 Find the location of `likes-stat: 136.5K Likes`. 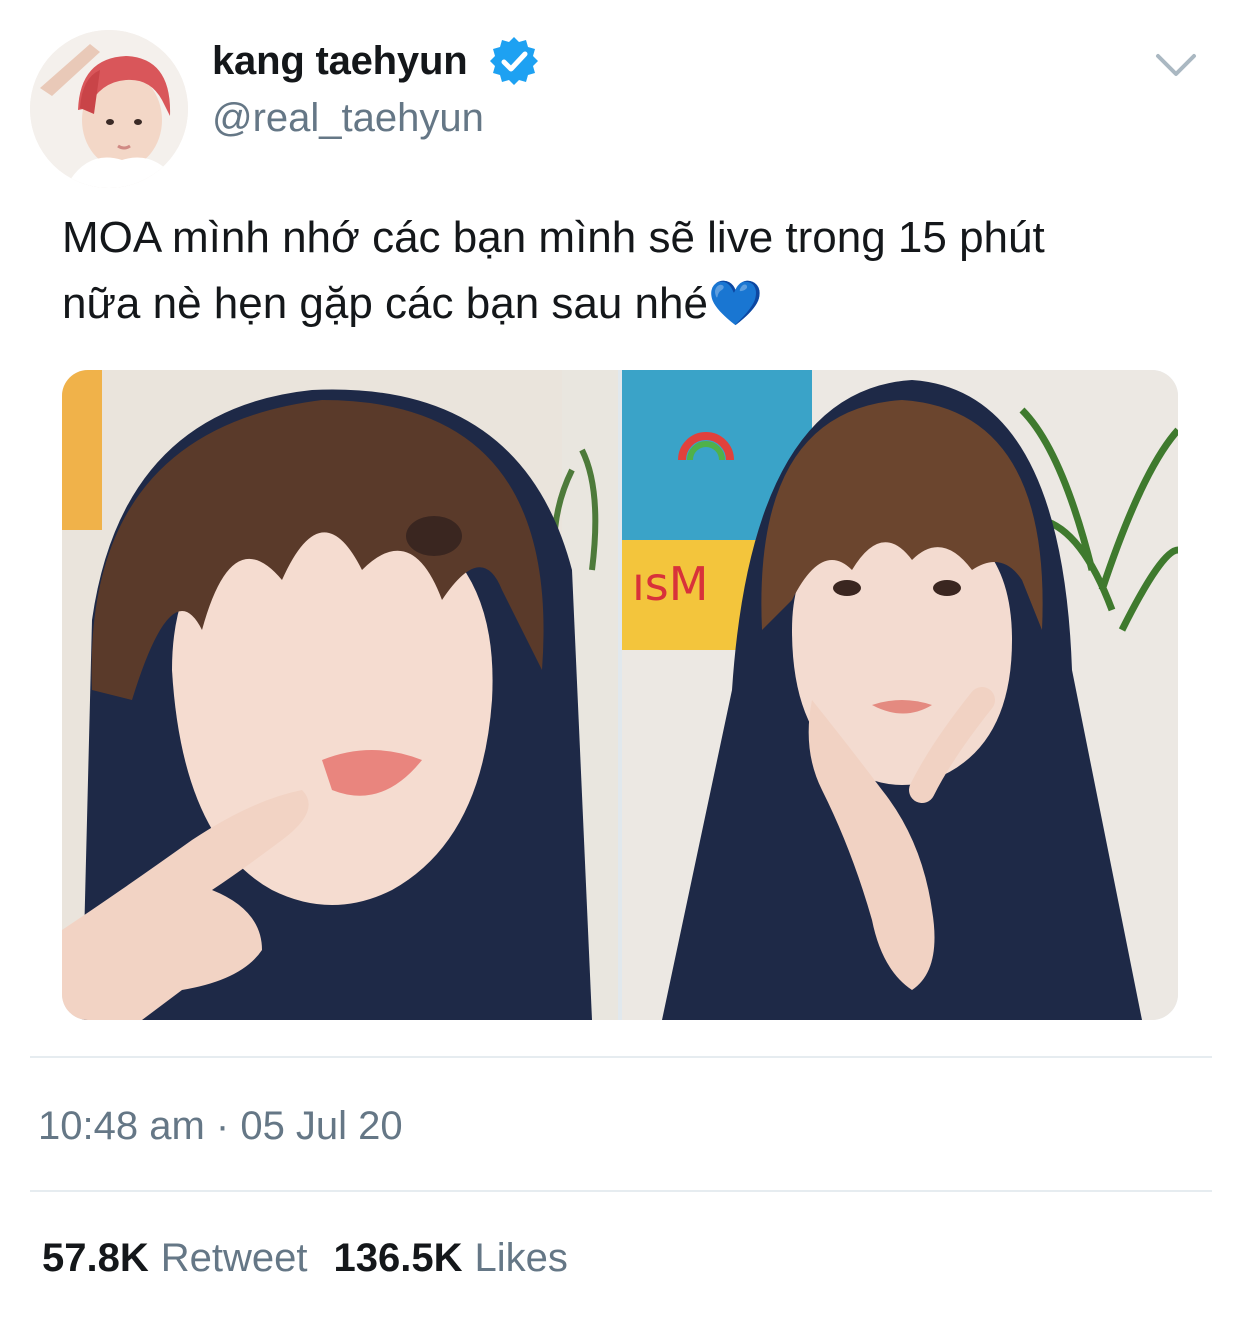

likes-stat: 136.5K Likes is located at coordinates (451, 1258).